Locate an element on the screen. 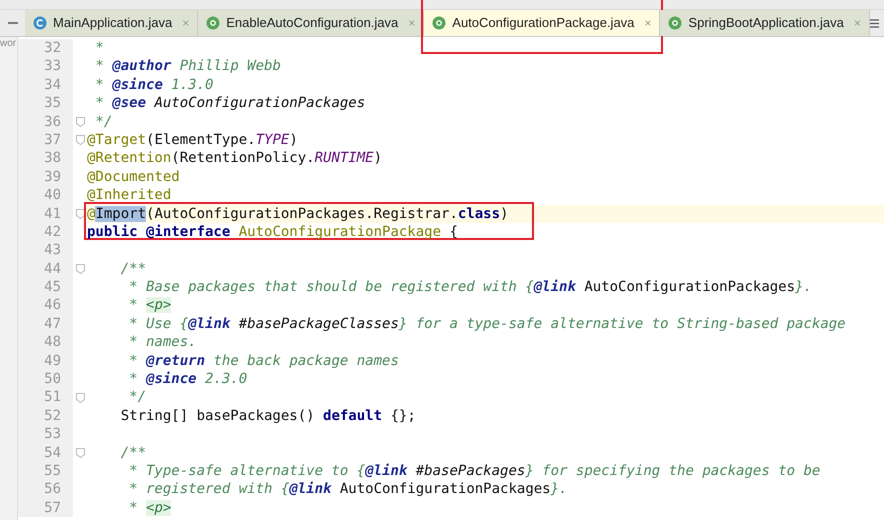 The width and height of the screenshot is (884, 520). code-line: * names. is located at coordinates (162, 342).